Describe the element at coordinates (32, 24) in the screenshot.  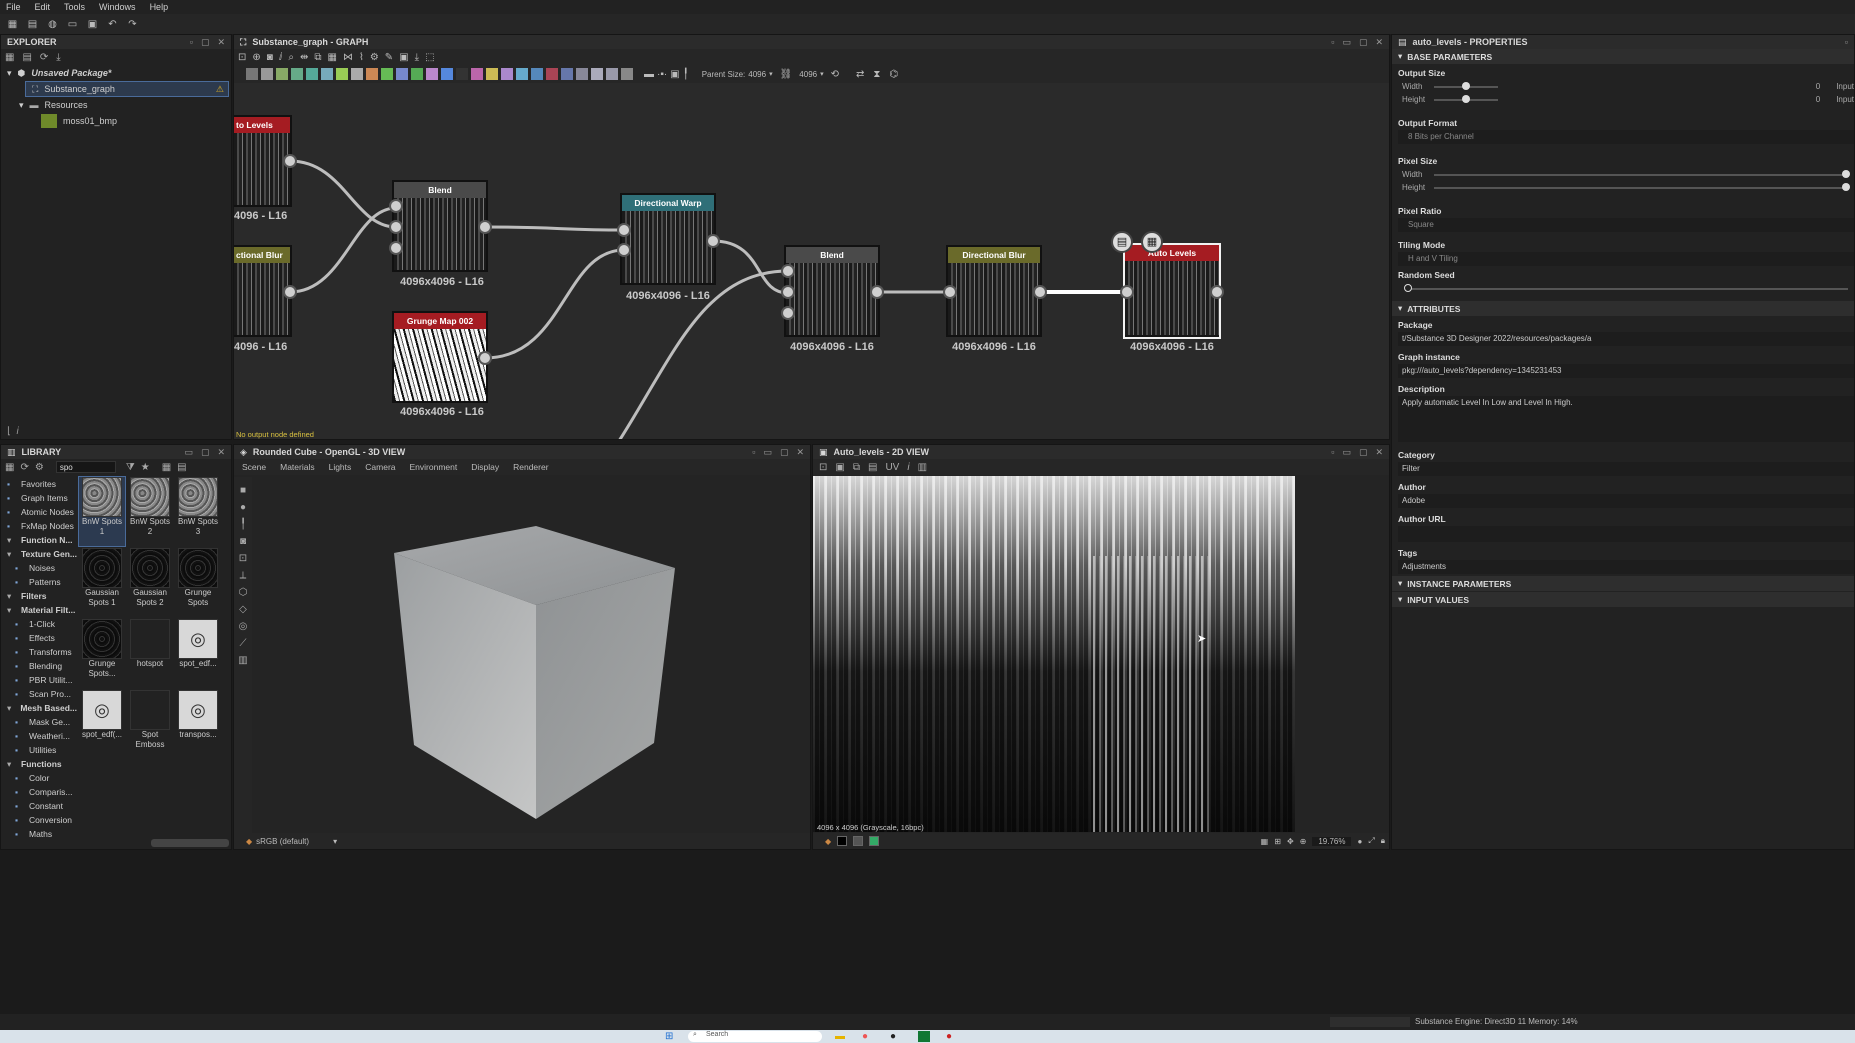
I see `new-graph-icon: ▤` at that location.